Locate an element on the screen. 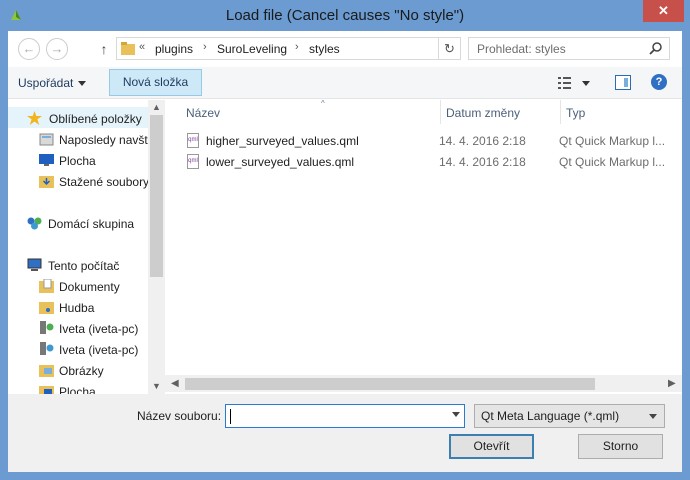  column-header-name: ^ Název is located at coordinates (310, 111).